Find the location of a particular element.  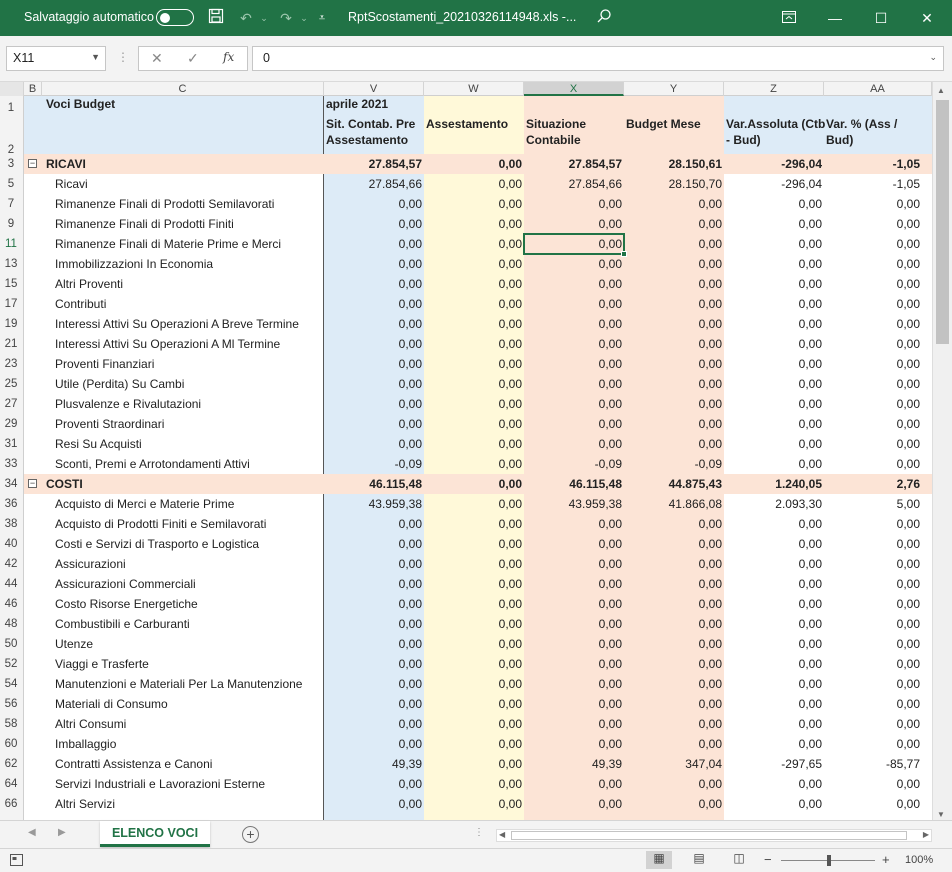

cell-x: 43.959,38 is located at coordinates (574, 504).